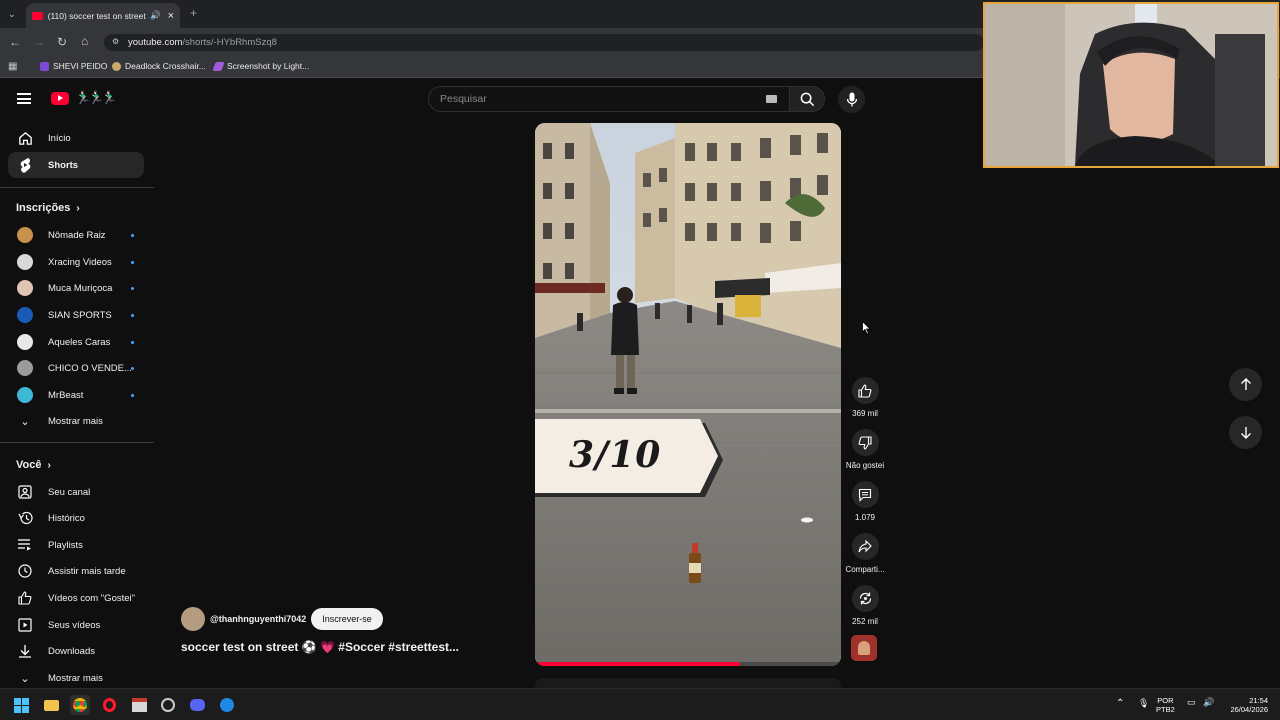 This screenshot has width=1280, height=720. Describe the element at coordinates (544, 42) in the screenshot. I see `address-bar: ⚙ youtube.com/shorts/-HYbRhmSzq8` at that location.